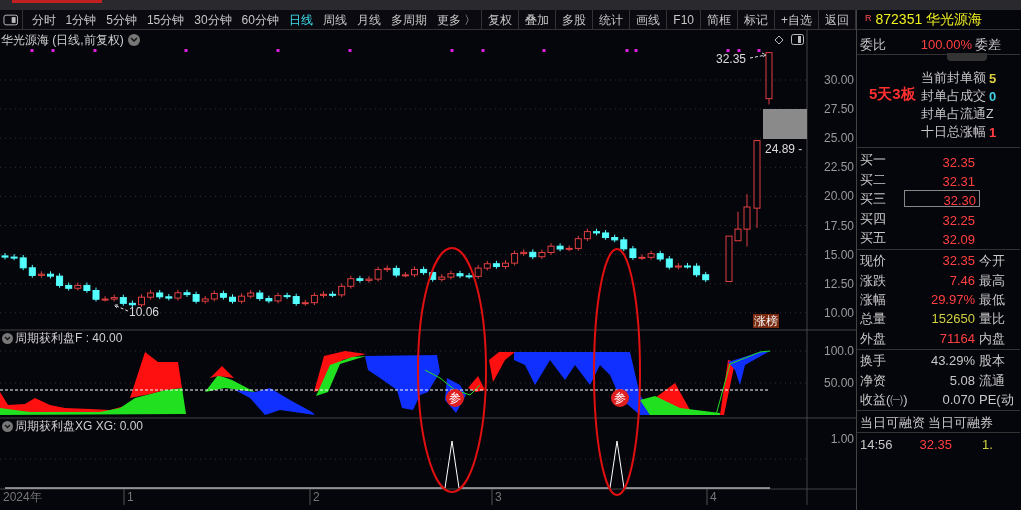 The image size is (1021, 510). What do you see at coordinates (992, 319) in the screenshot?
I see `field-label: 量比` at bounding box center [992, 319].